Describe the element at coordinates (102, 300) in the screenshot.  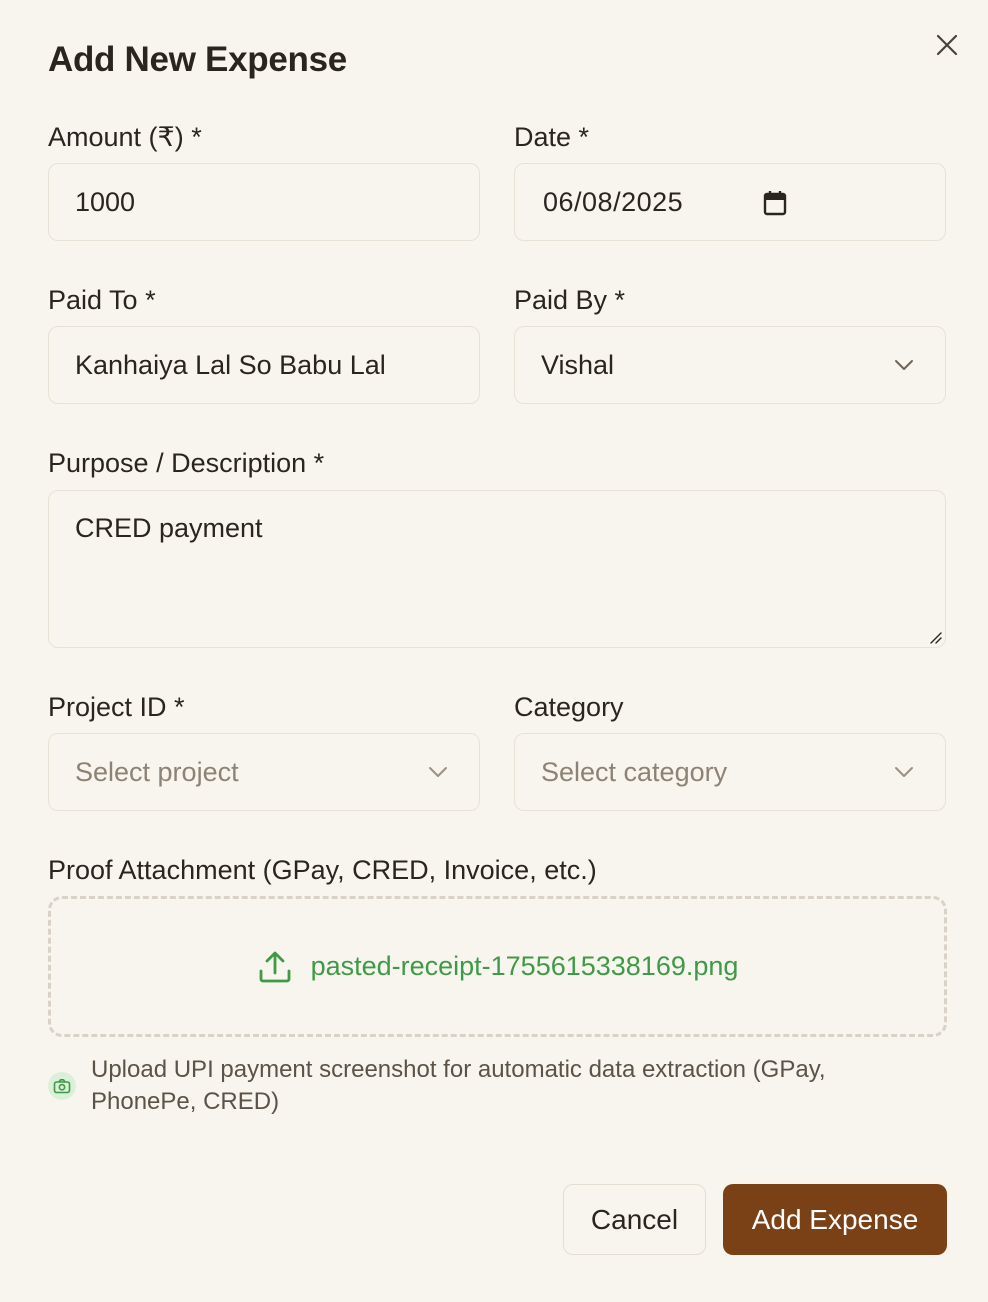
I see `paid-to-label: Paid To *` at that location.